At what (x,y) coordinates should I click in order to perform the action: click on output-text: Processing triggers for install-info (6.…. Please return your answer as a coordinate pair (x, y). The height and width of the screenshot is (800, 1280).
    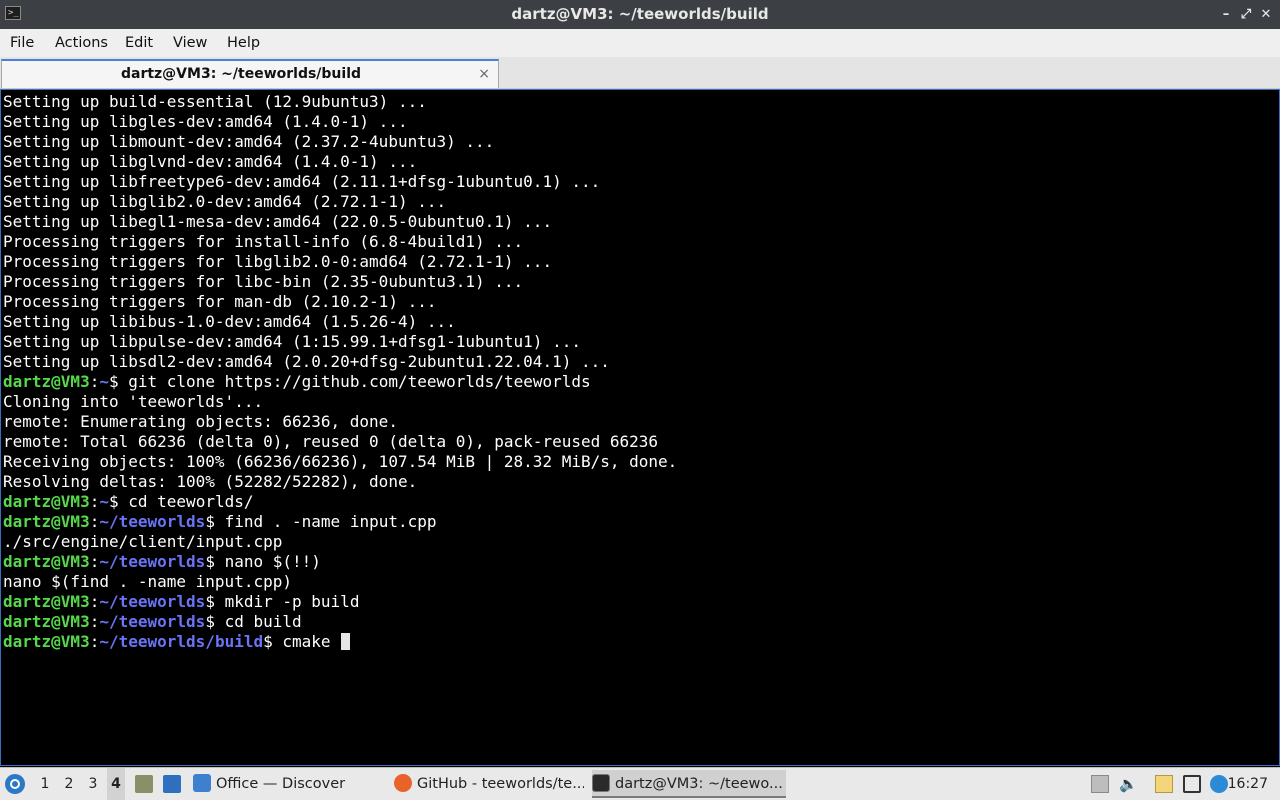
    Looking at the image, I should click on (263, 241).